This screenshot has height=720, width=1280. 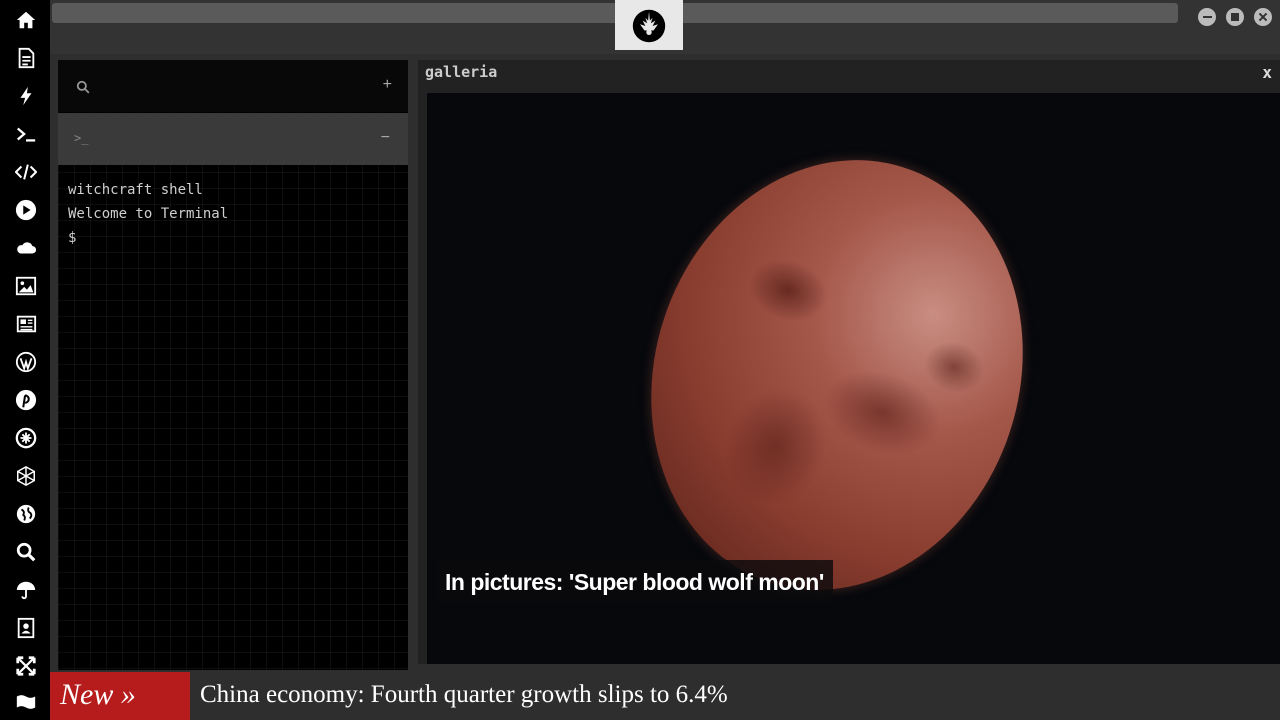 I want to click on terminal-prompt: $, so click(x=72, y=238).